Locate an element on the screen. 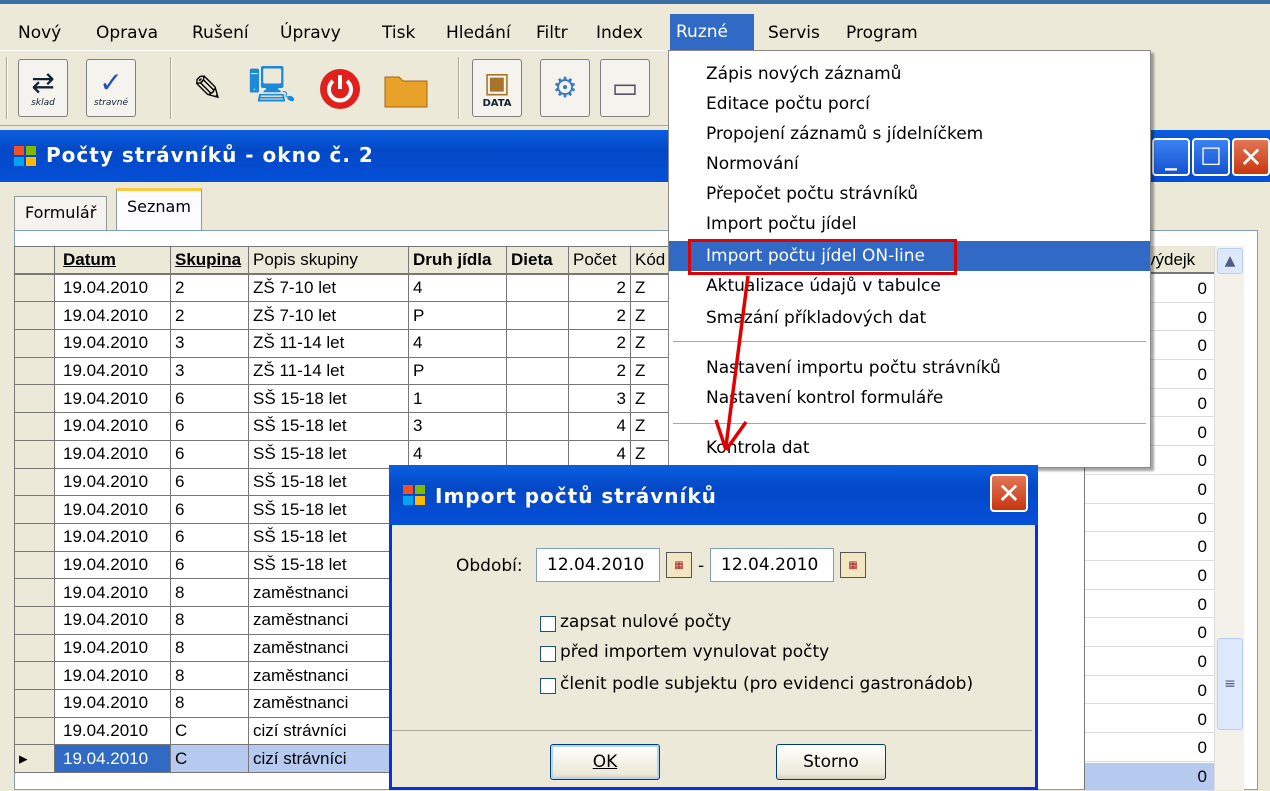 The height and width of the screenshot is (791, 1270). table-row: 19.04.2010 2 ZŠ 7-10 let 4 2 Z is located at coordinates (342, 288).